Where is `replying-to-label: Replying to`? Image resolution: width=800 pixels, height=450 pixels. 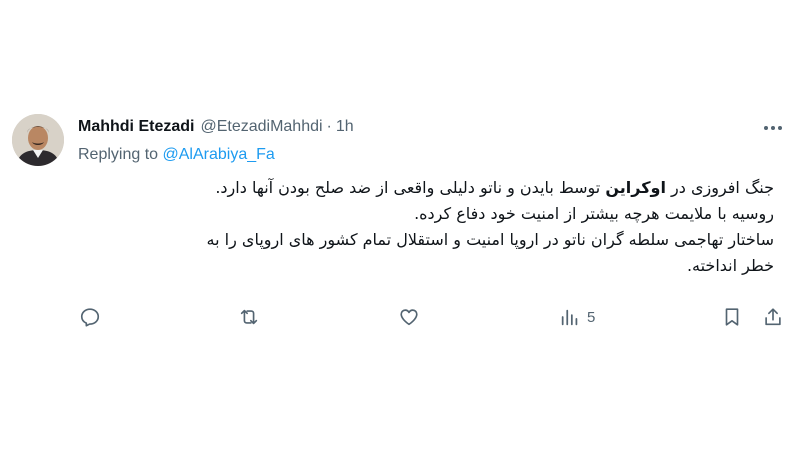
replying-to-label: Replying to is located at coordinates (118, 154).